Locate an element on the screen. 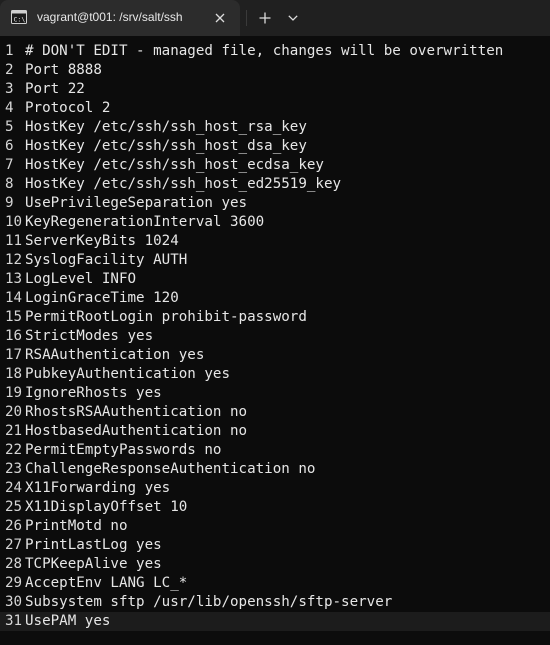 The image size is (550, 645). editor-line: 25 X11DisplayOffset 10 is located at coordinates (275, 507).